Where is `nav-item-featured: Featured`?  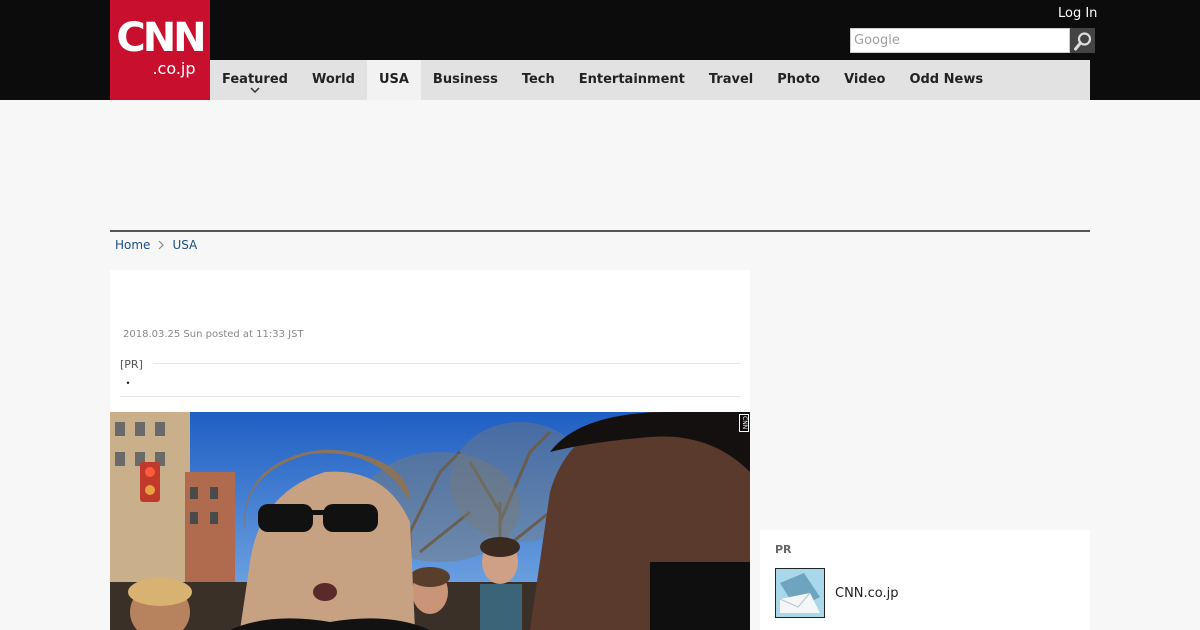
nav-item-featured: Featured is located at coordinates (255, 80).